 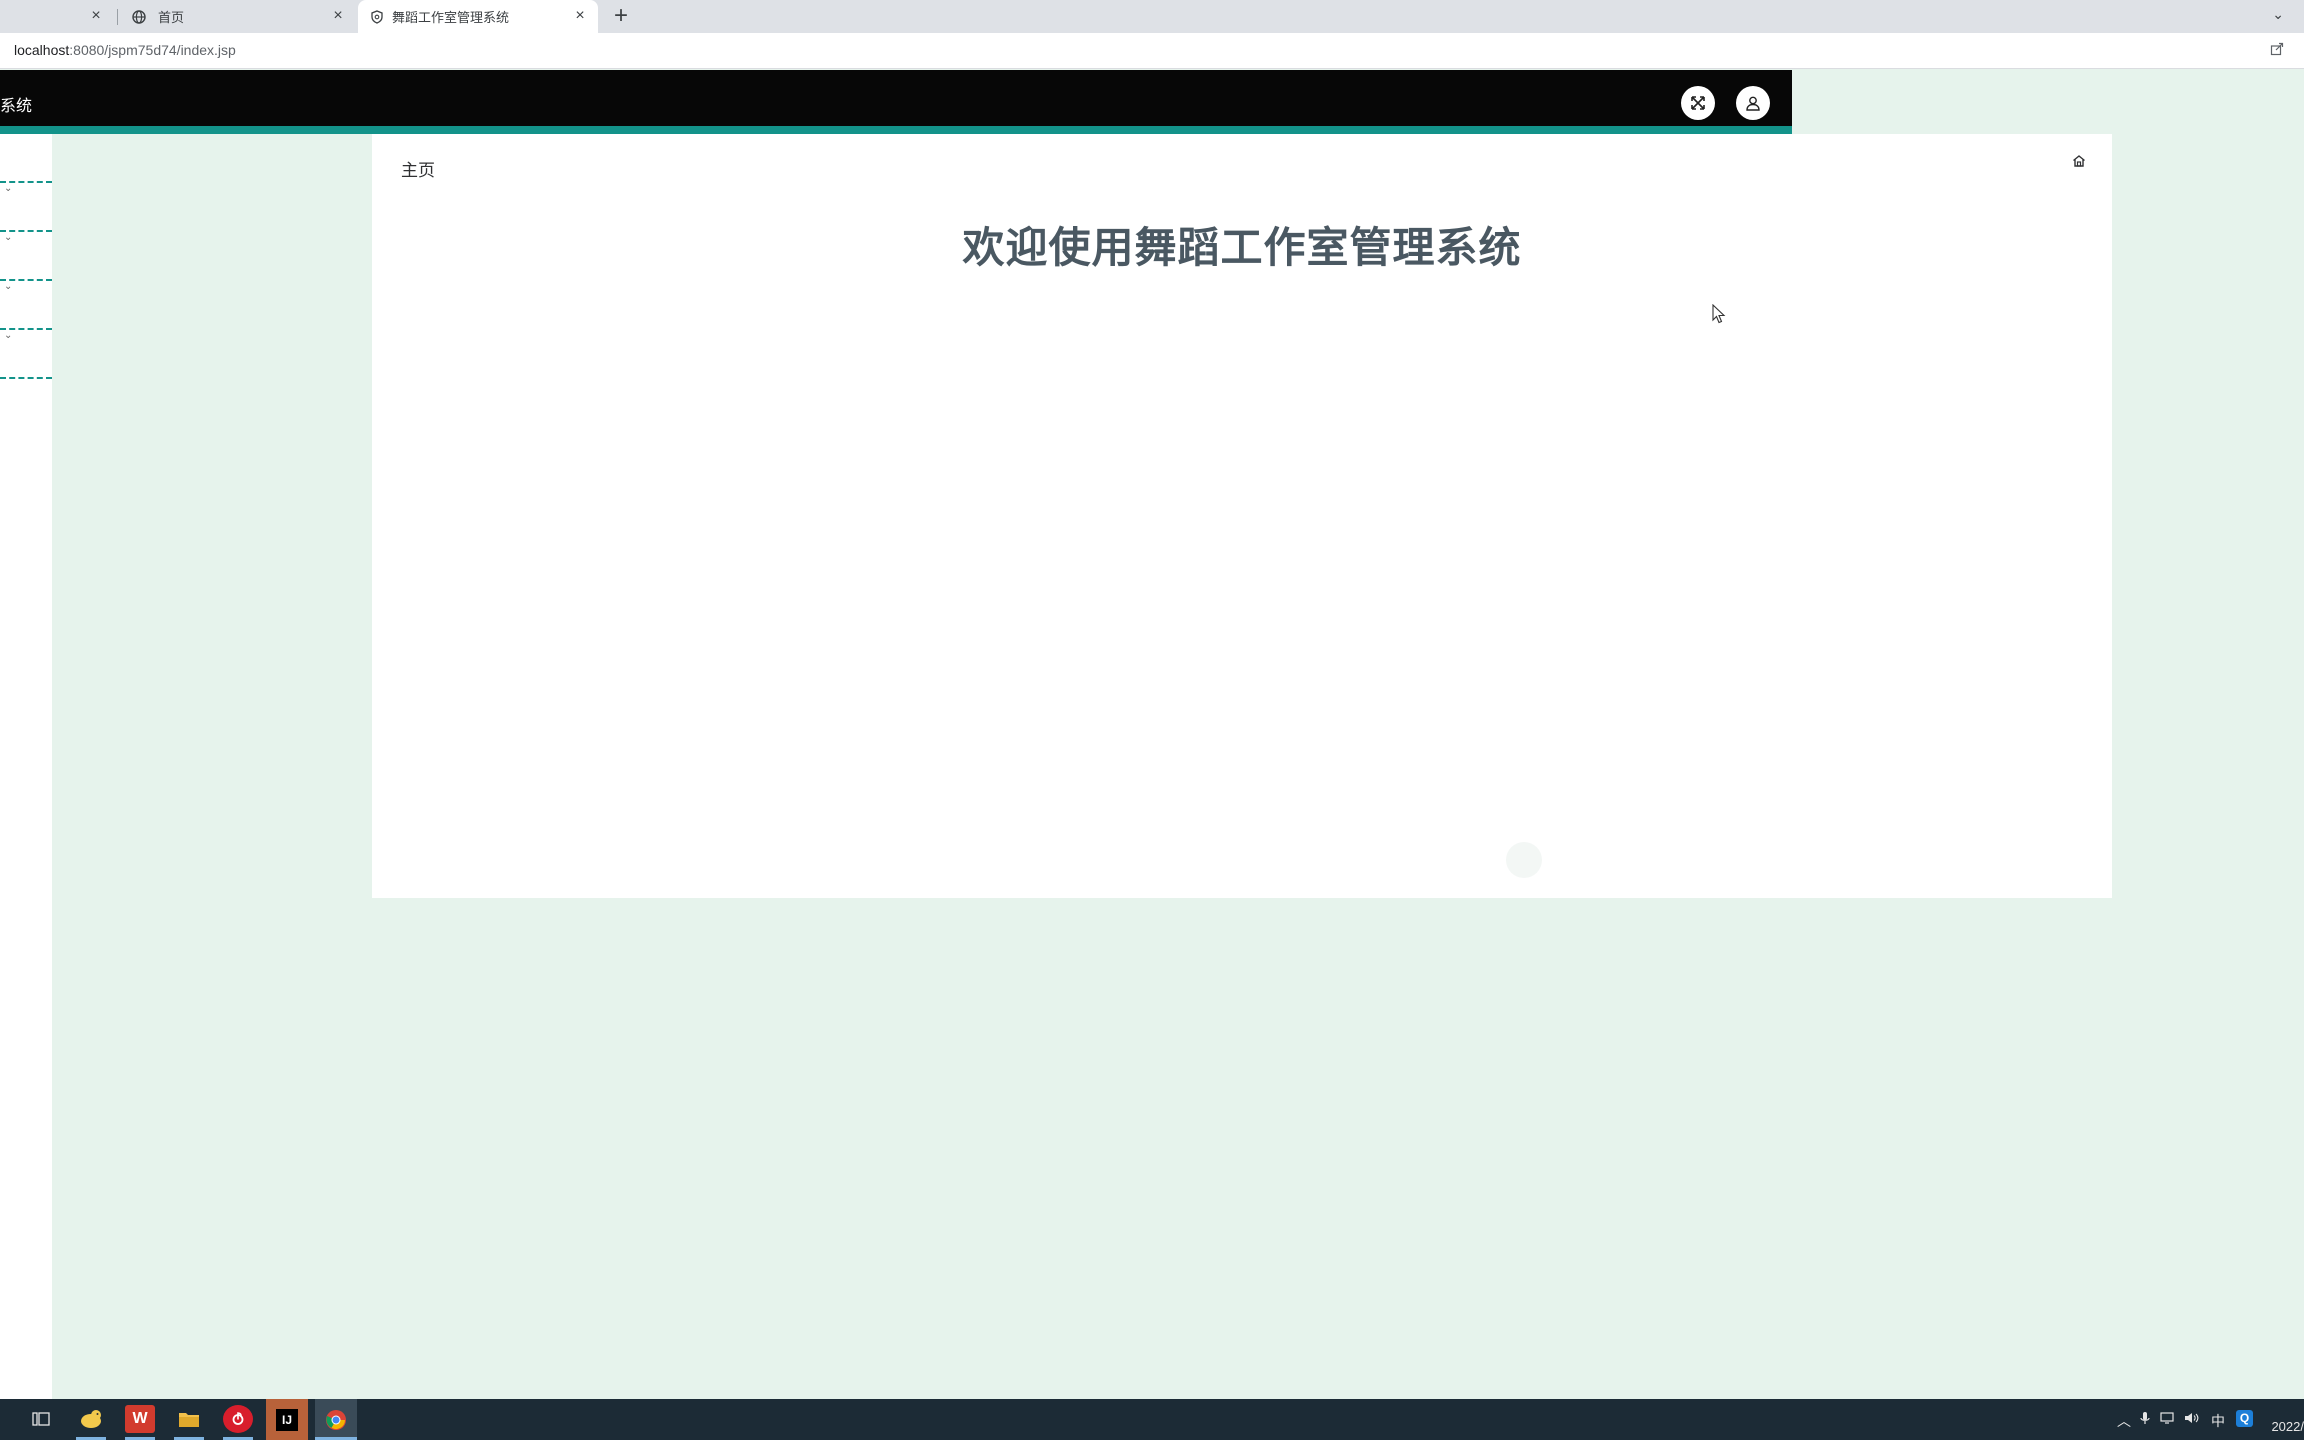 What do you see at coordinates (2079, 163) in the screenshot?
I see `home-icon` at bounding box center [2079, 163].